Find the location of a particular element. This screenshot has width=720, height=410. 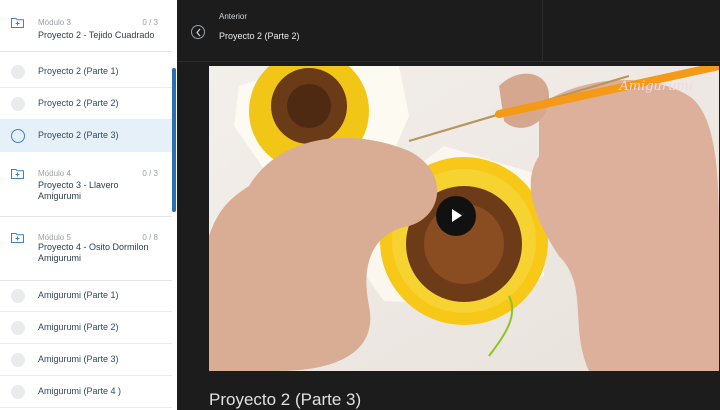

lesson-item: Amigurumi (Parte 3) is located at coordinates (86, 360).